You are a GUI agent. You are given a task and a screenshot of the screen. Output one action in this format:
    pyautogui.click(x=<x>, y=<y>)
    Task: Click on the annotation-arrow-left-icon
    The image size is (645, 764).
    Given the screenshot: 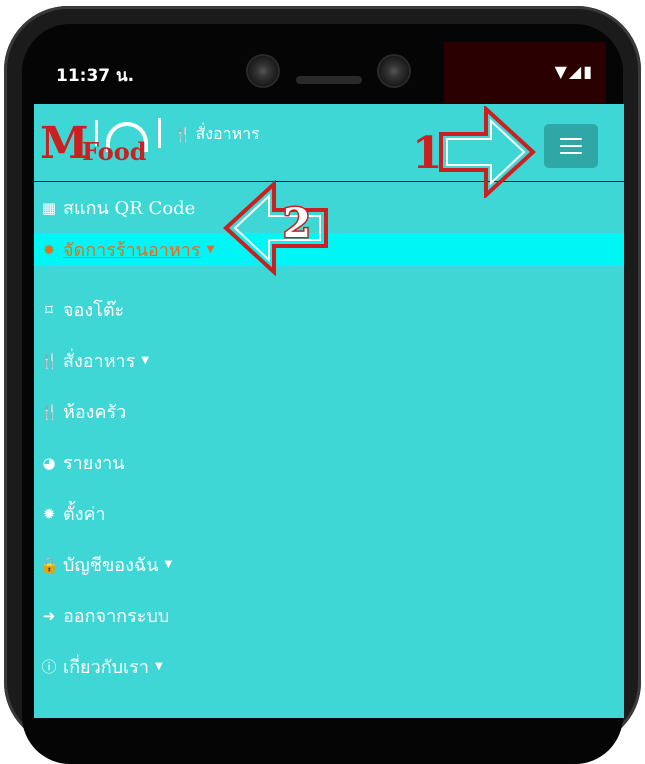 What is the action you would take?
    pyautogui.click(x=275, y=228)
    